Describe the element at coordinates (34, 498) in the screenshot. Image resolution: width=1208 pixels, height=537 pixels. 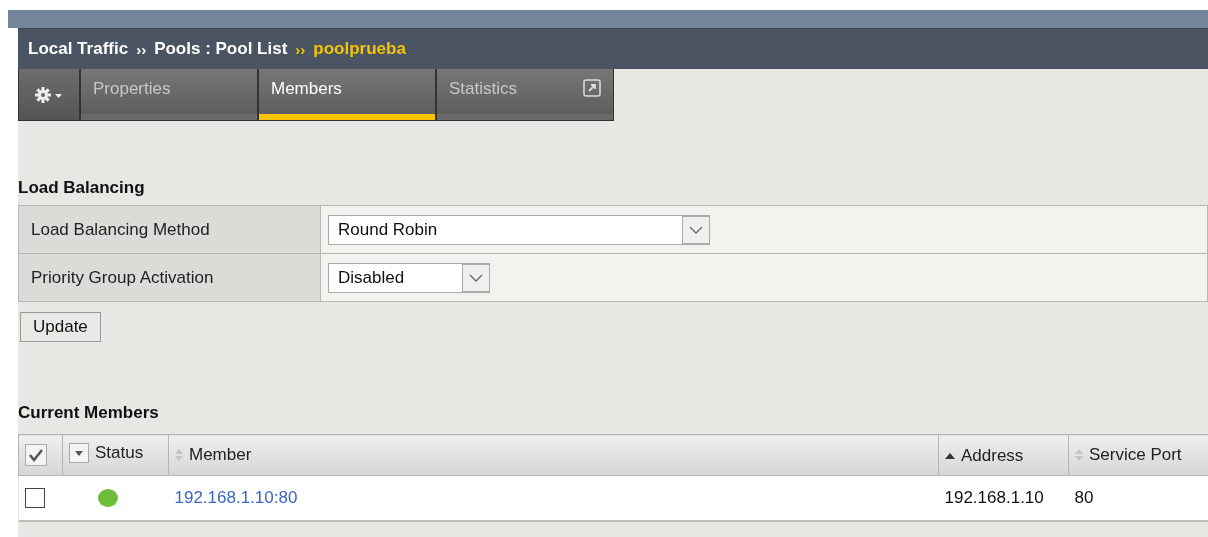
I see `checkbox` at that location.